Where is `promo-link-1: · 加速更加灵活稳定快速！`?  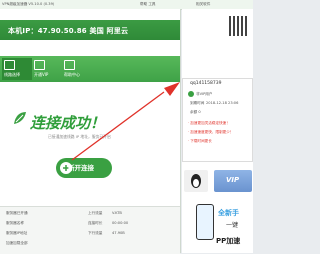 promo-link-1: · 加速更加灵活稳定快速！ is located at coordinates (209, 123).